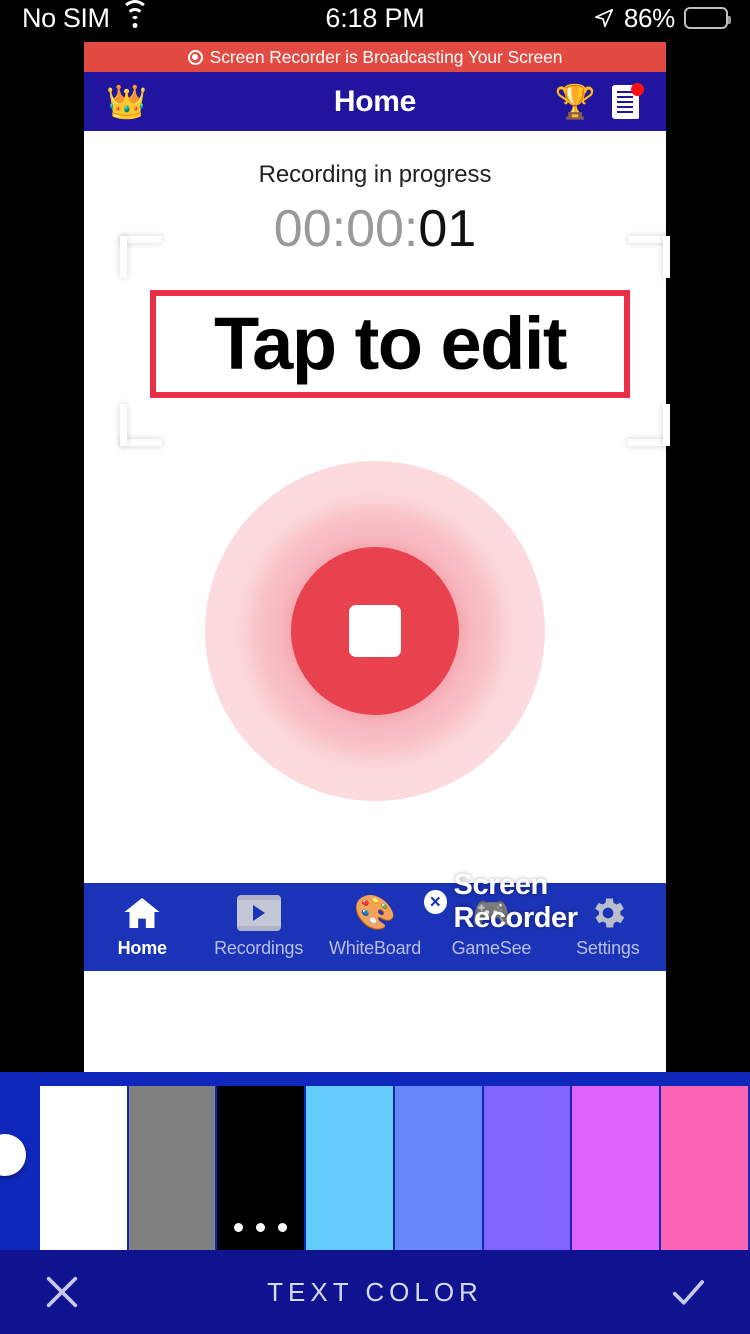 This screenshot has width=750, height=1334. Describe the element at coordinates (375, 913) in the screenshot. I see `palette-icon: 🎨` at that location.